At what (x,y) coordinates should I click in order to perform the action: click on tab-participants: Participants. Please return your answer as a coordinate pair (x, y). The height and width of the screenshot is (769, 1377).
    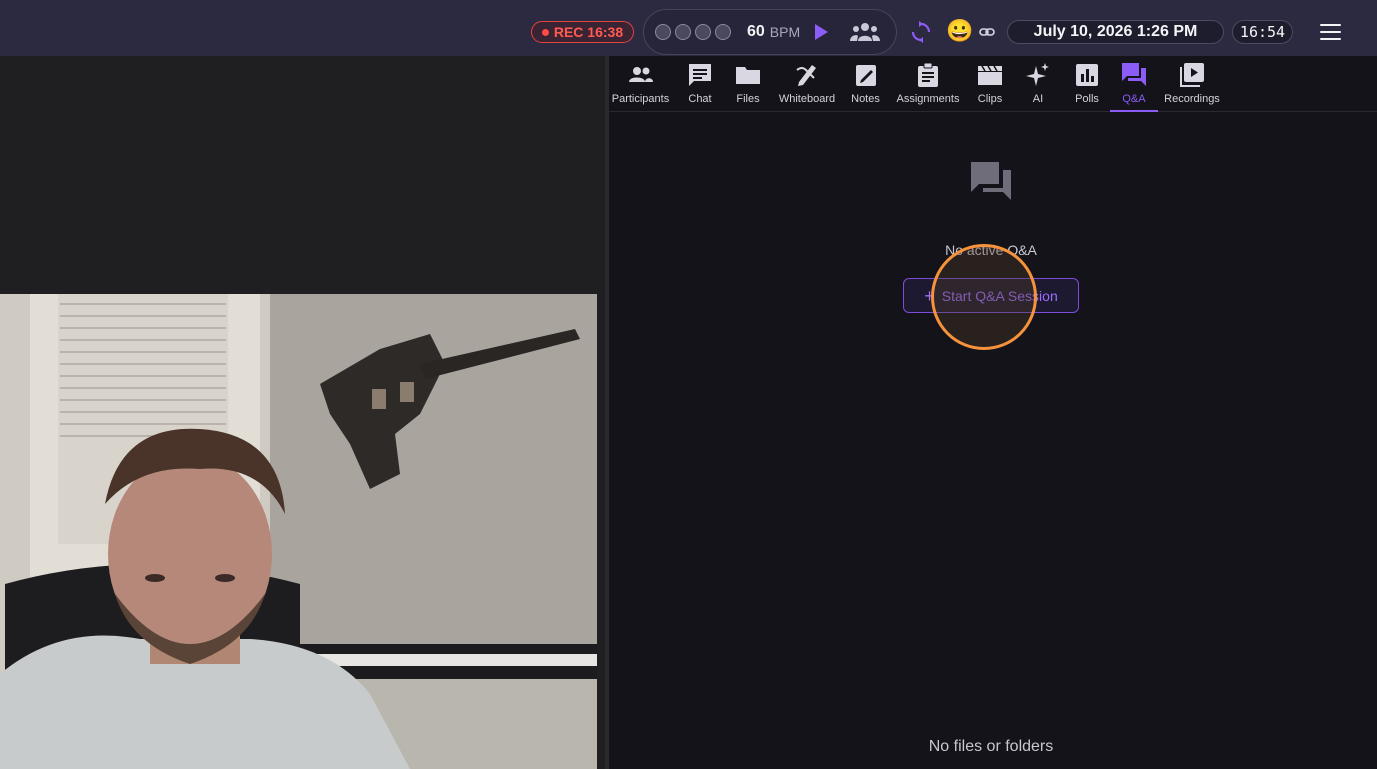
    Looking at the image, I should click on (640, 84).